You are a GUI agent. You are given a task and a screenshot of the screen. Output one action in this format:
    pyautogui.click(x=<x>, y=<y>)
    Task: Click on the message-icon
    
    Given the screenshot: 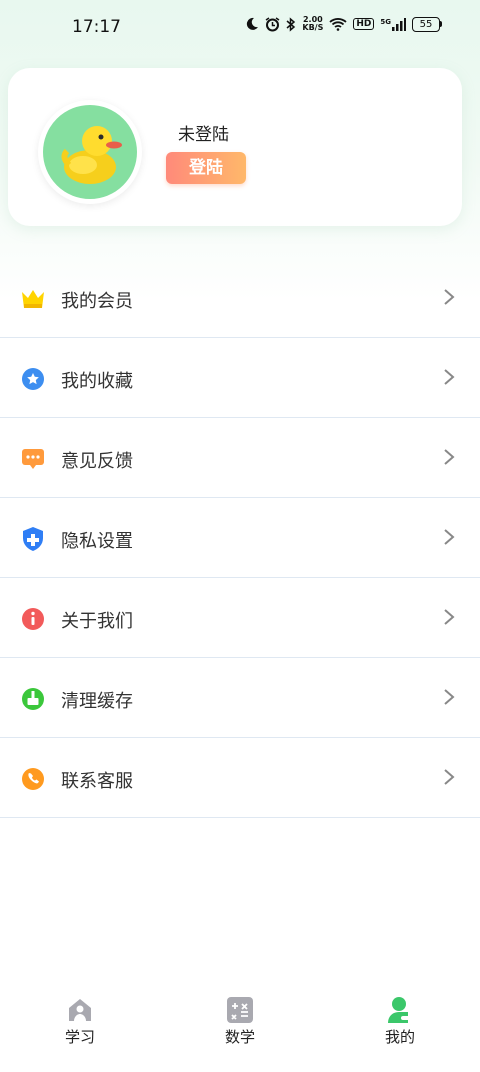 What is the action you would take?
    pyautogui.click(x=33, y=459)
    